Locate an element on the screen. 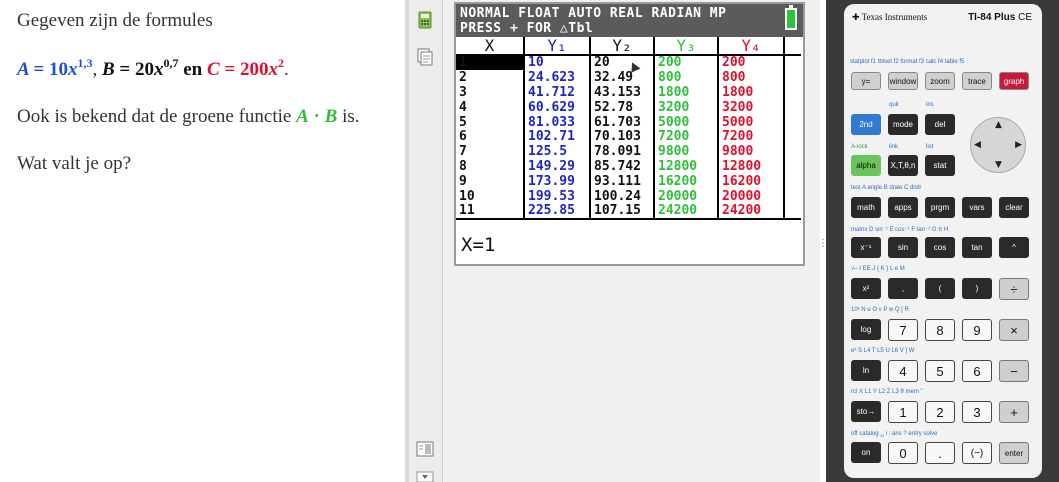  tan-key: tan is located at coordinates (977, 247).